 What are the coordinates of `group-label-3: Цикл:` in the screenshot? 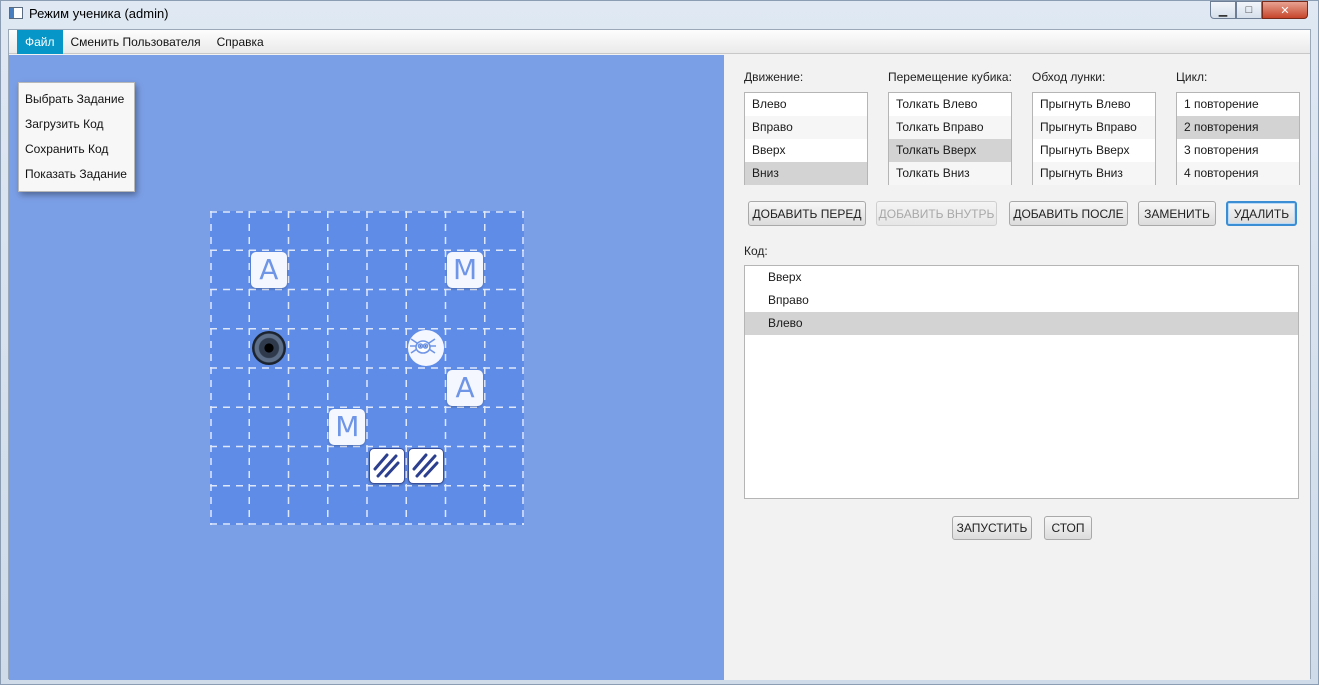 It's located at (1192, 77).